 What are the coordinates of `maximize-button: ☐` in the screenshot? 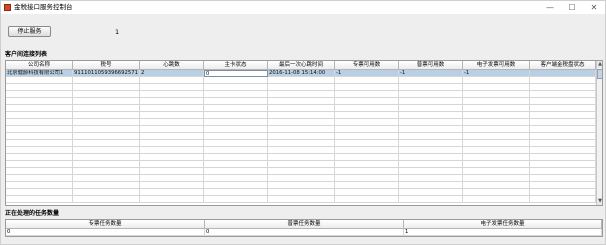 It's located at (572, 7).